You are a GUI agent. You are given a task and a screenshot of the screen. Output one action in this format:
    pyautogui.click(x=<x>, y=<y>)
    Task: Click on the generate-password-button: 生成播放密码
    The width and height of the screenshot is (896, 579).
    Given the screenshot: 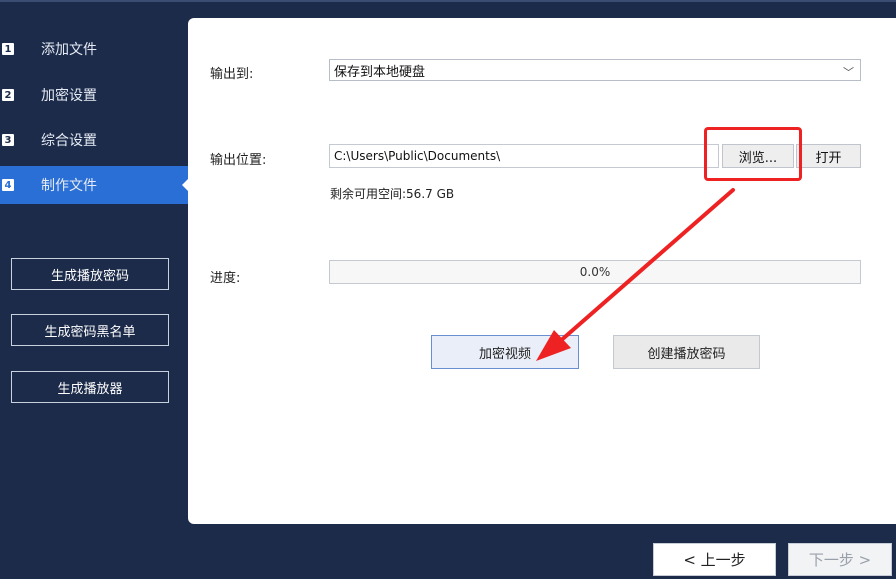 What is the action you would take?
    pyautogui.click(x=90, y=274)
    